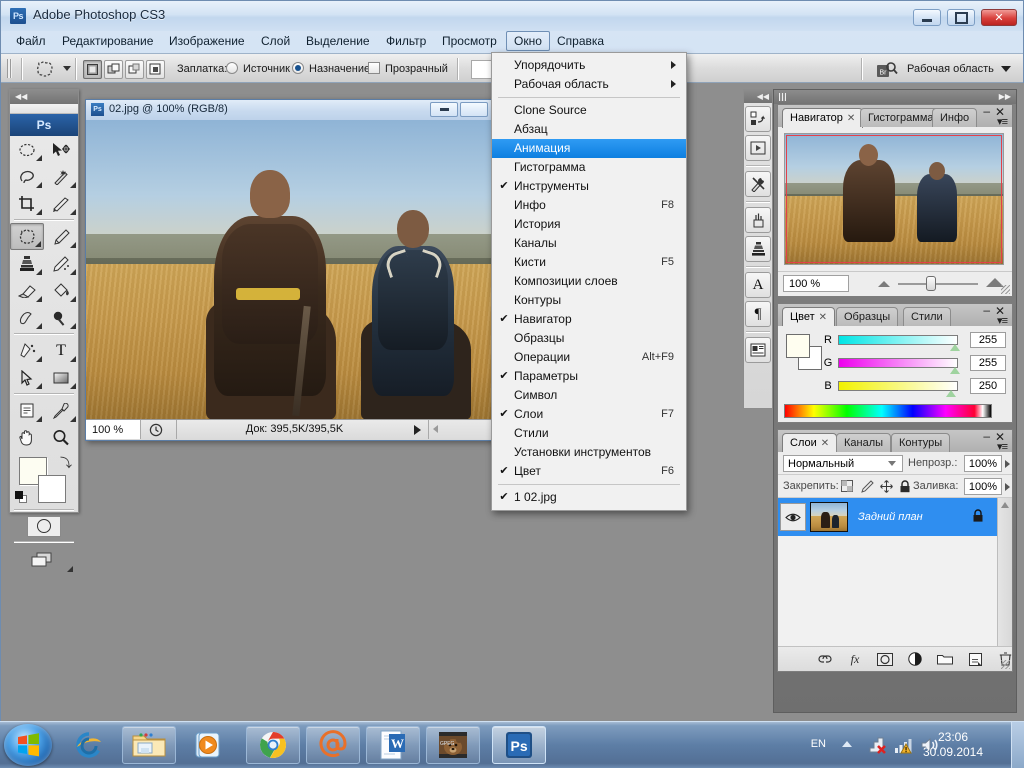 The image size is (1024, 768). What do you see at coordinates (938, 284) in the screenshot?
I see `navigator-zoom-slider` at bounding box center [938, 284].